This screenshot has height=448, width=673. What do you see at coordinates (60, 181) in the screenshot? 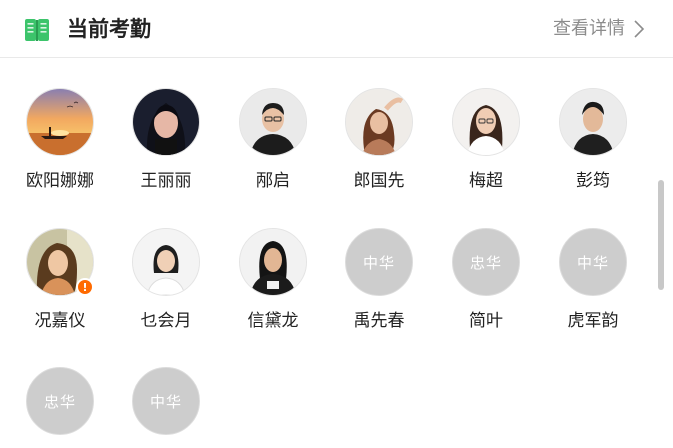
I see `member-name: 欧阳娜娜` at bounding box center [60, 181].